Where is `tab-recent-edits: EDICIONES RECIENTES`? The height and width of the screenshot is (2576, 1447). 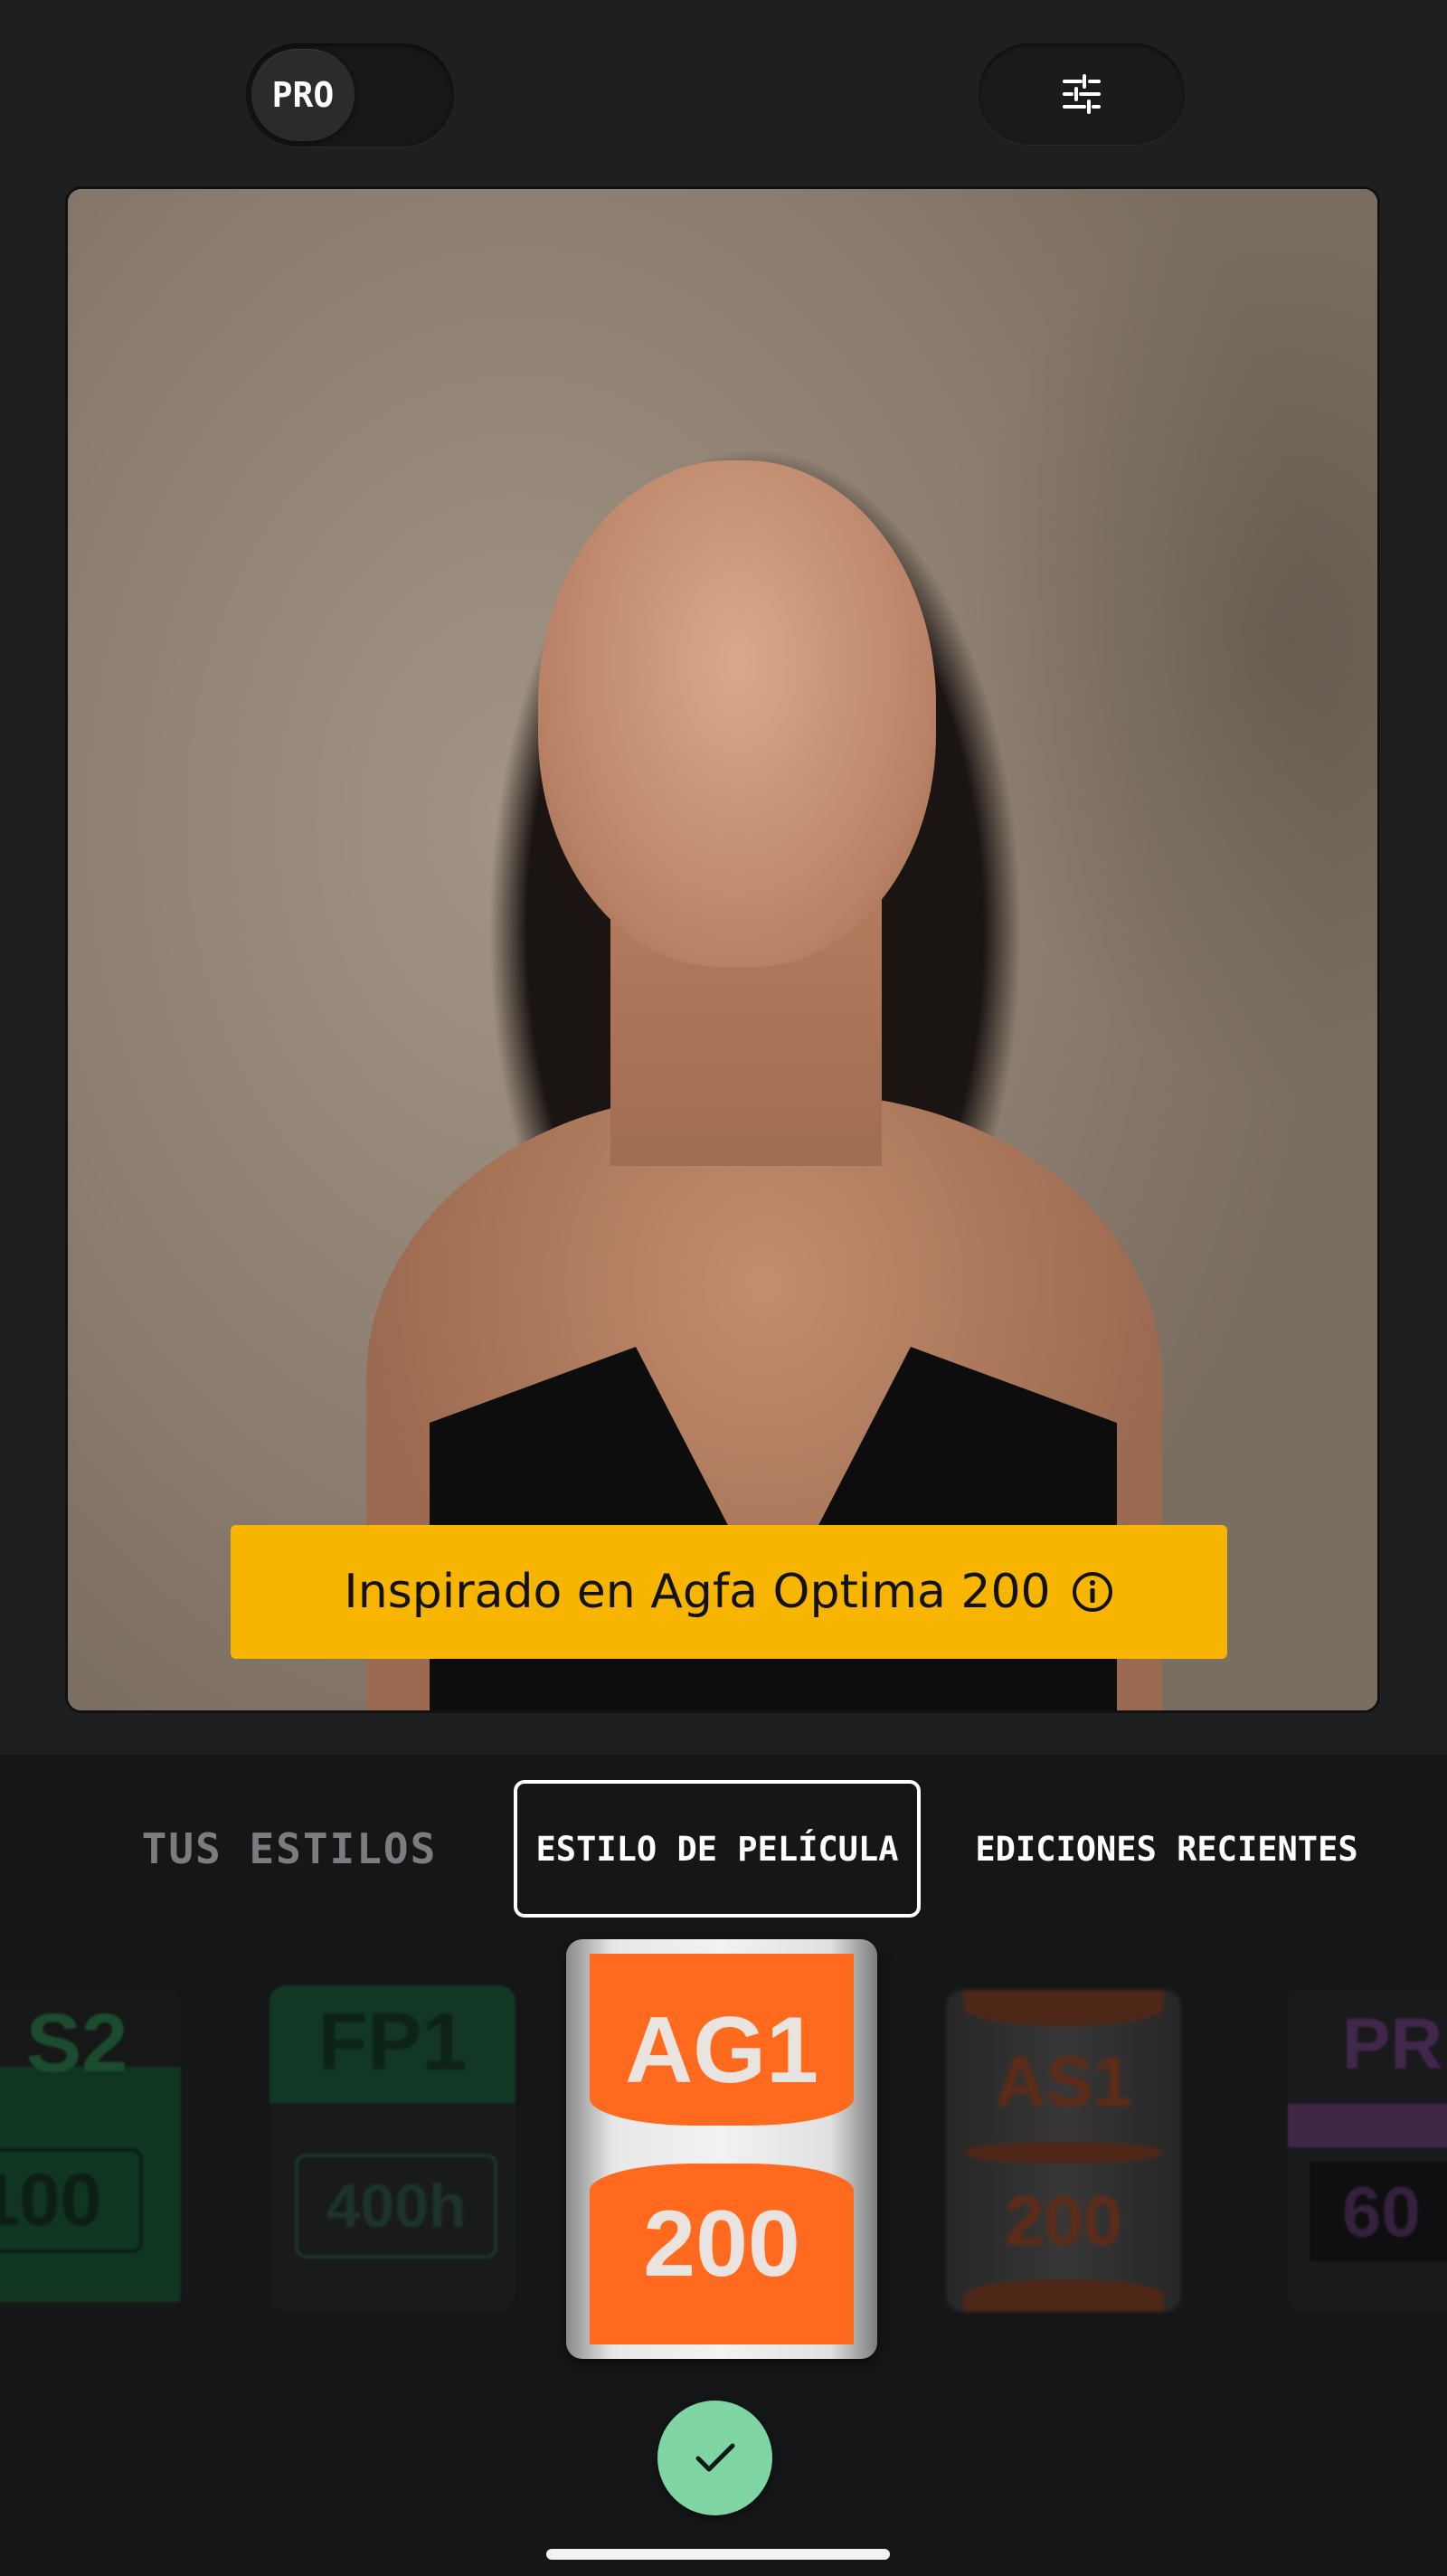
tab-recent-edits: EDICIONES RECIENTES is located at coordinates (1167, 1849).